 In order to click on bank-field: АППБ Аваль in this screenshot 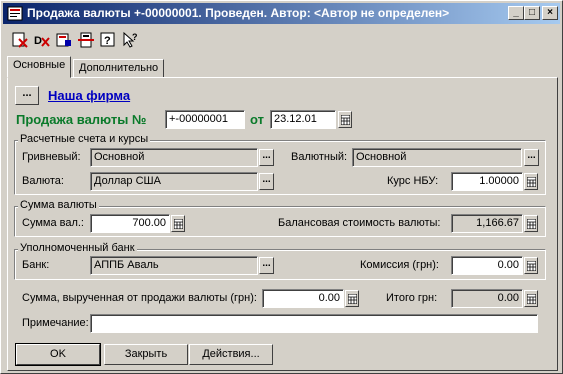, I will do `click(174, 265)`.